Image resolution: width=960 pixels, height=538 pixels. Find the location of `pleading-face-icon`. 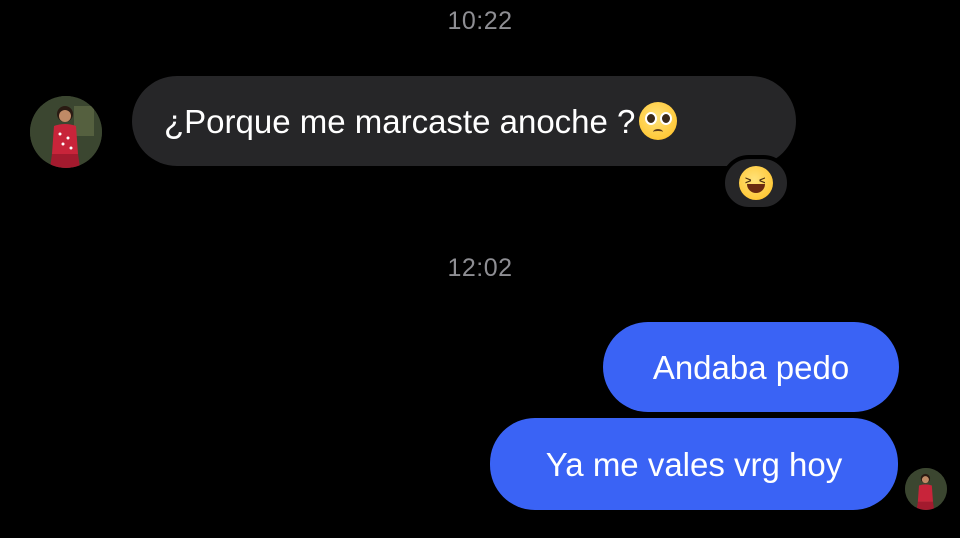

pleading-face-icon is located at coordinates (658, 121).